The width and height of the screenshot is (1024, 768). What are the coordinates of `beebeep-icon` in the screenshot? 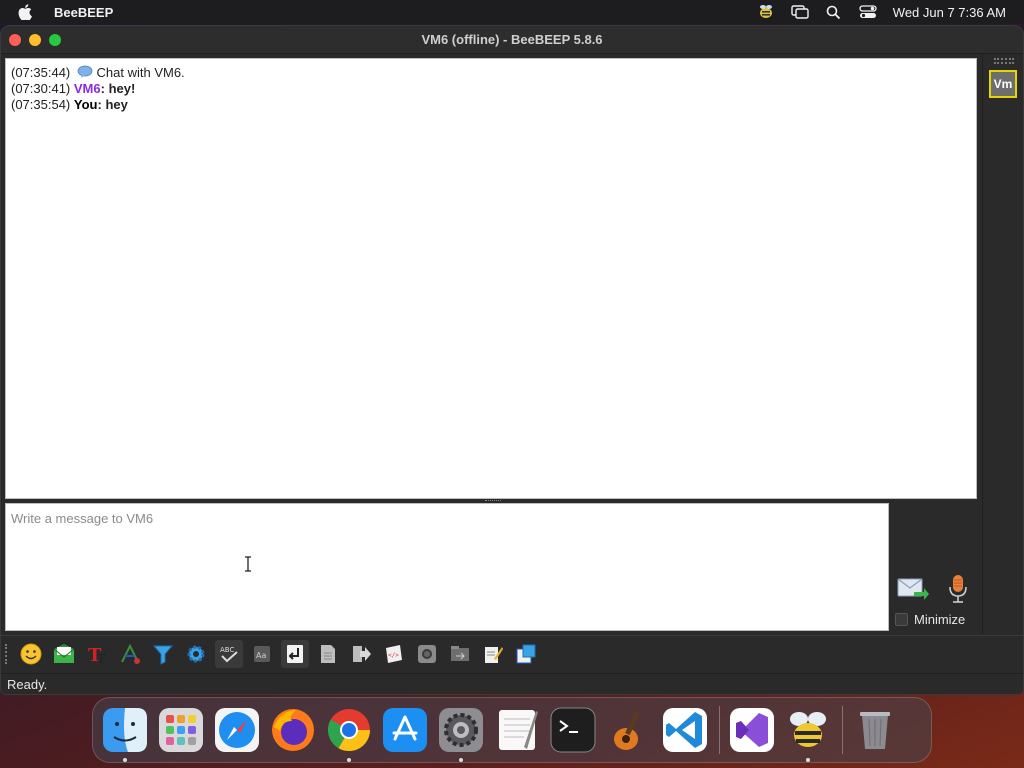 It's located at (808, 729).